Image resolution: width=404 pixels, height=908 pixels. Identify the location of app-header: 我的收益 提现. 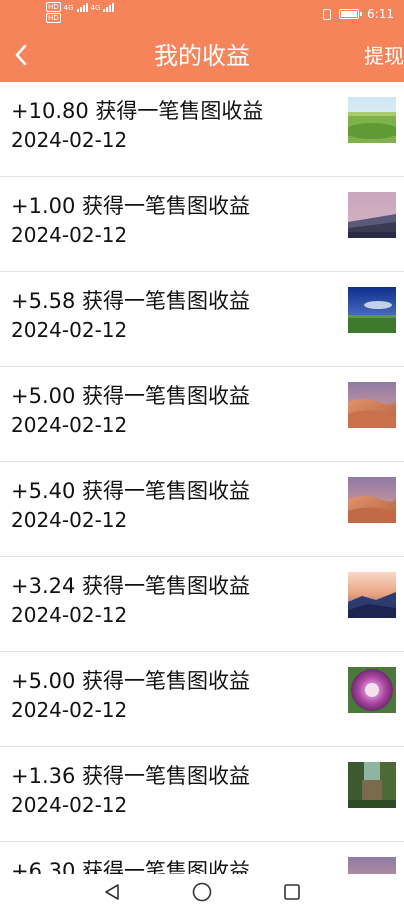
(202, 56).